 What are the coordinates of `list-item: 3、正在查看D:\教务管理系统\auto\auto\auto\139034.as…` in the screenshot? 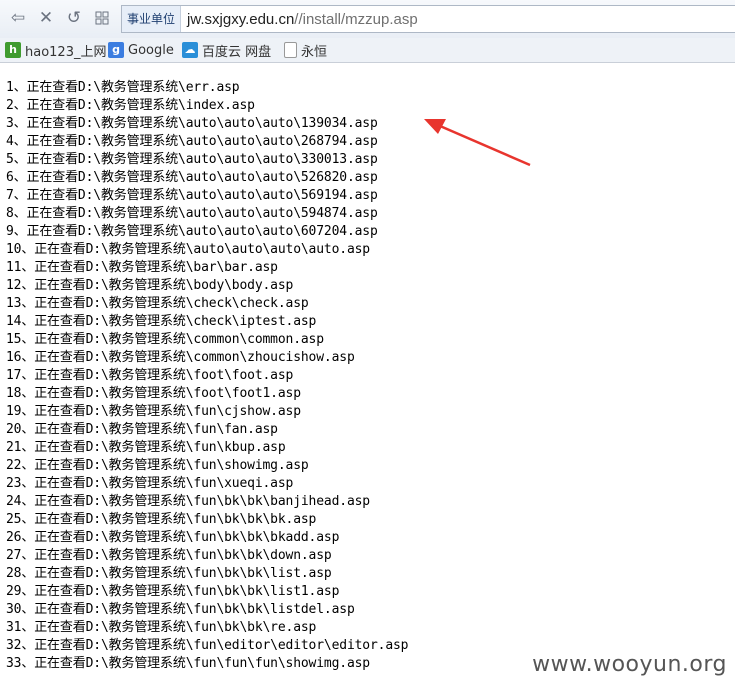 It's located at (192, 123).